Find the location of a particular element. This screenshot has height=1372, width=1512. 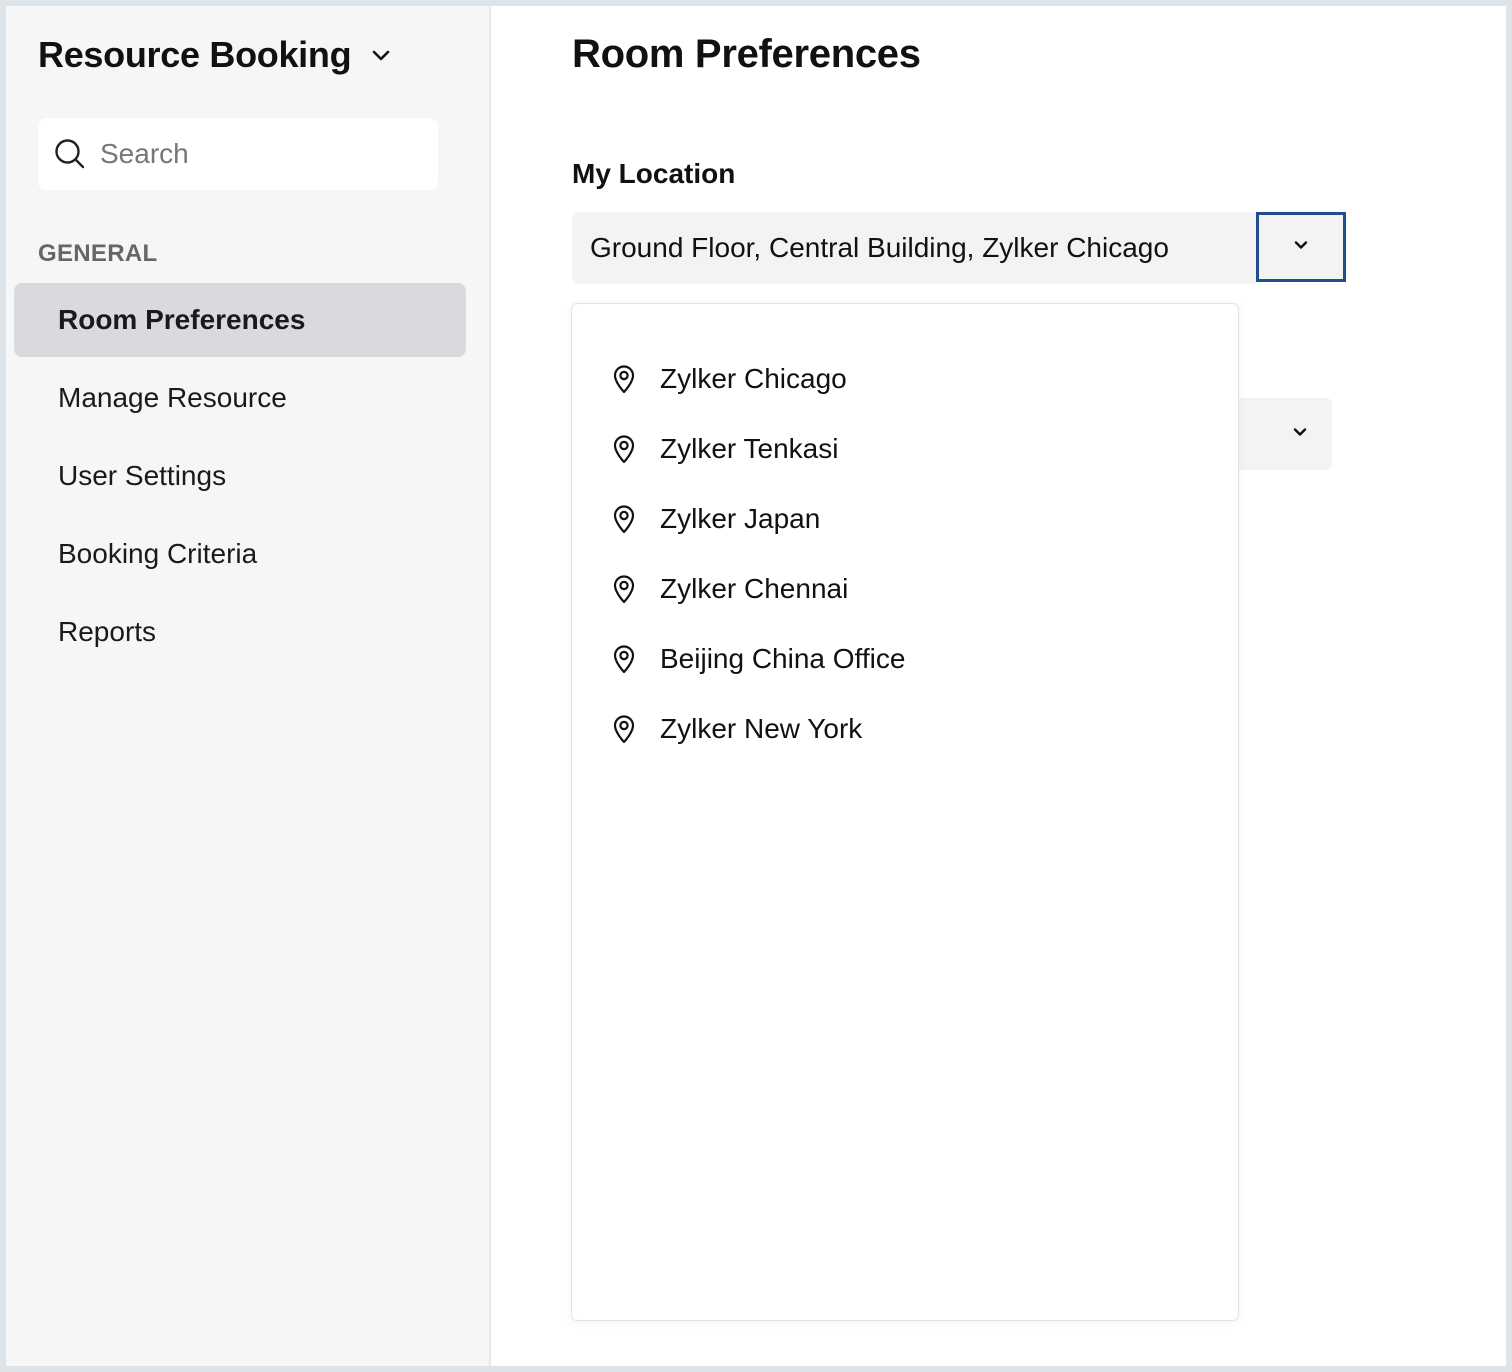

location-option-label: Zylker Chennai is located at coordinates (754, 588).